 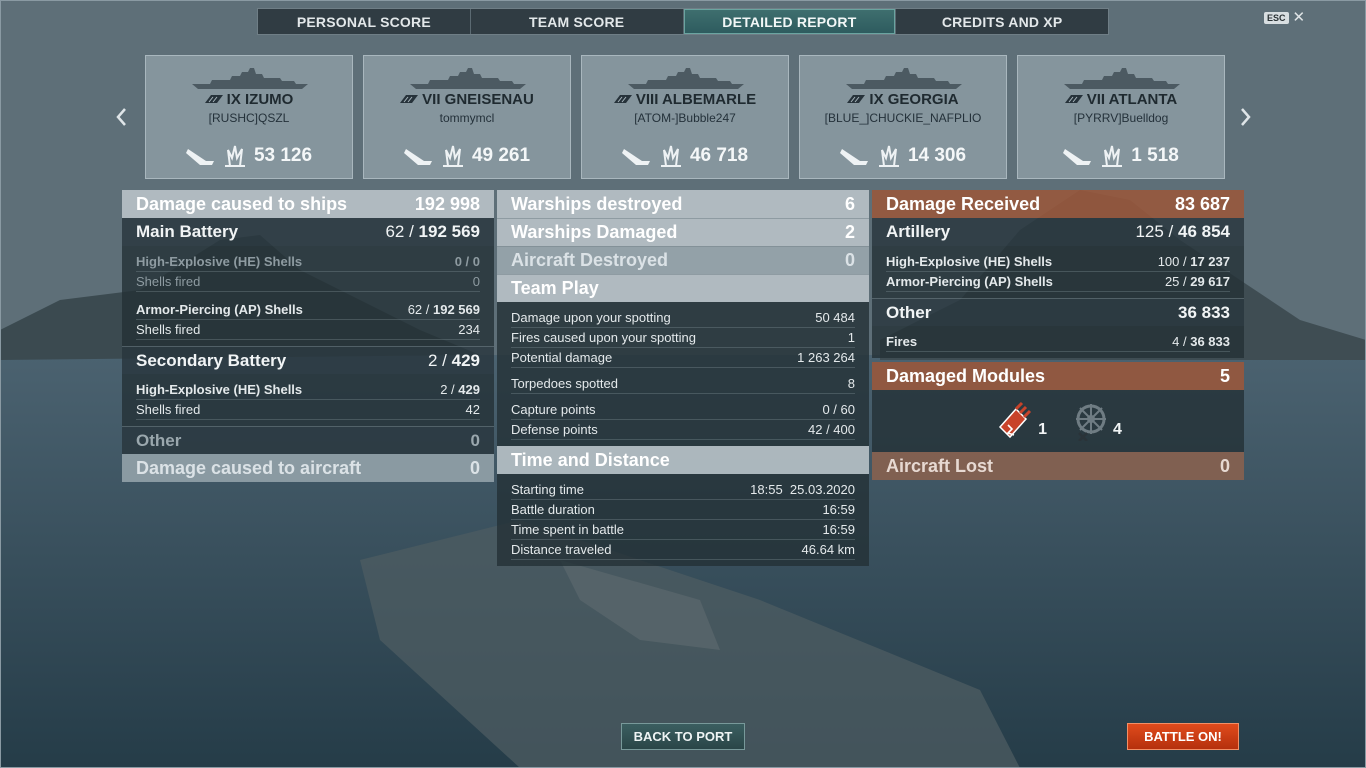 I want to click on artillery-damage: 46 854, so click(x=1204, y=231).